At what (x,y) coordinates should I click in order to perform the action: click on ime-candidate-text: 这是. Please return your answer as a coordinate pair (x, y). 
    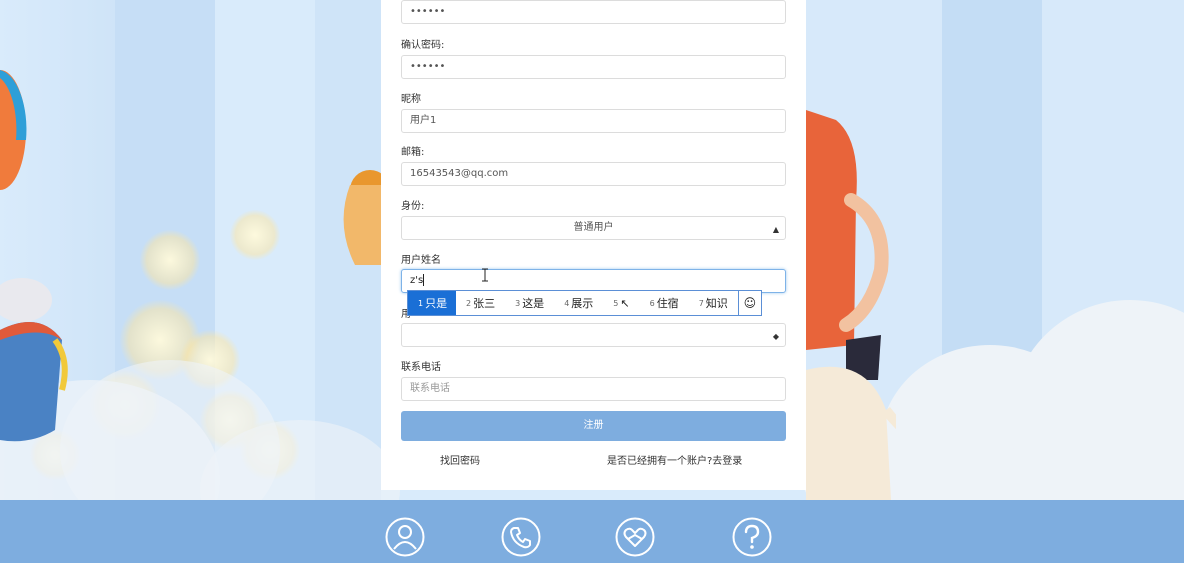
    Looking at the image, I should click on (533, 303).